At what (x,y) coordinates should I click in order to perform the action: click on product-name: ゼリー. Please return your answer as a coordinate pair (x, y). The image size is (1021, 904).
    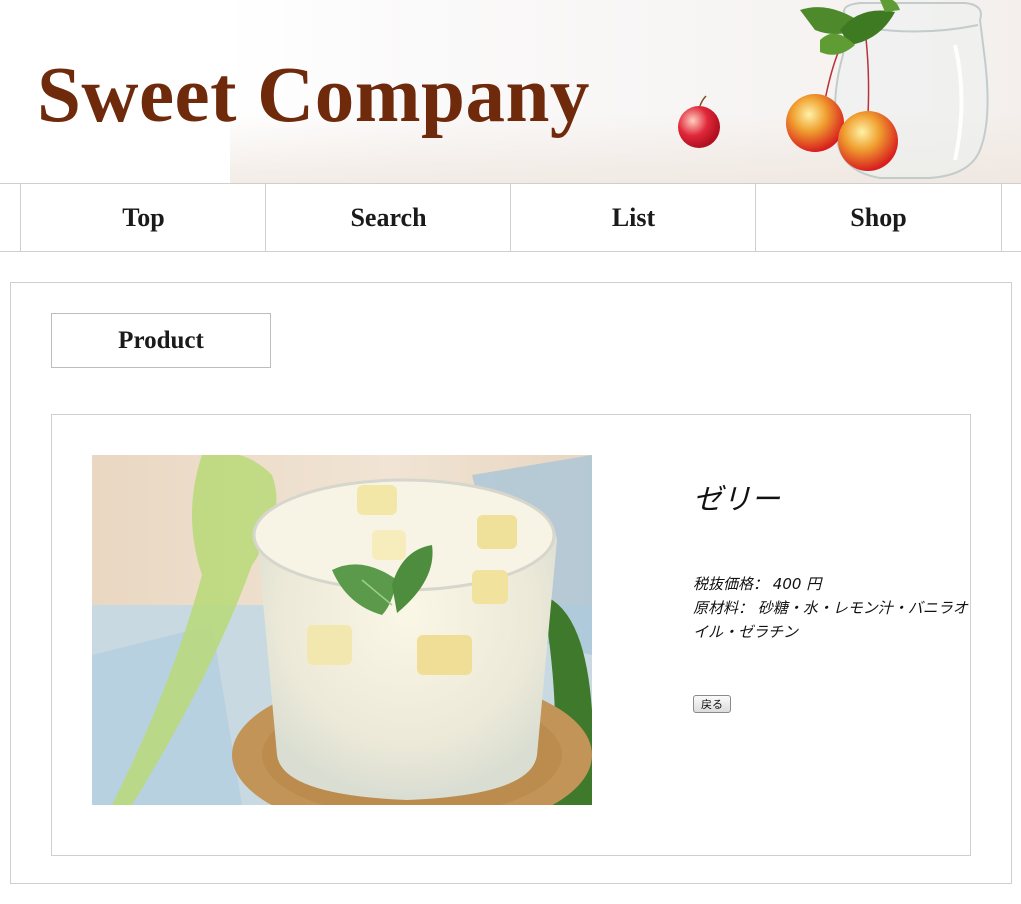
    Looking at the image, I should click on (737, 499).